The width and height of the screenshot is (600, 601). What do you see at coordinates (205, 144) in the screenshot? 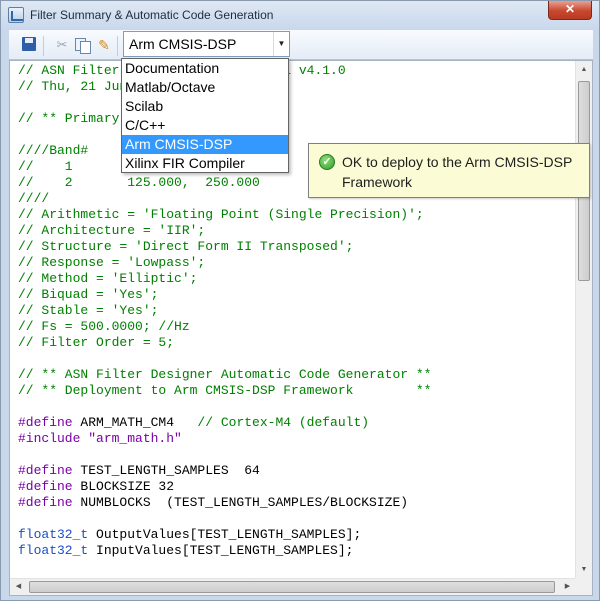
I see `dropdown-option-selected: Arm CMSIS-DSP` at bounding box center [205, 144].